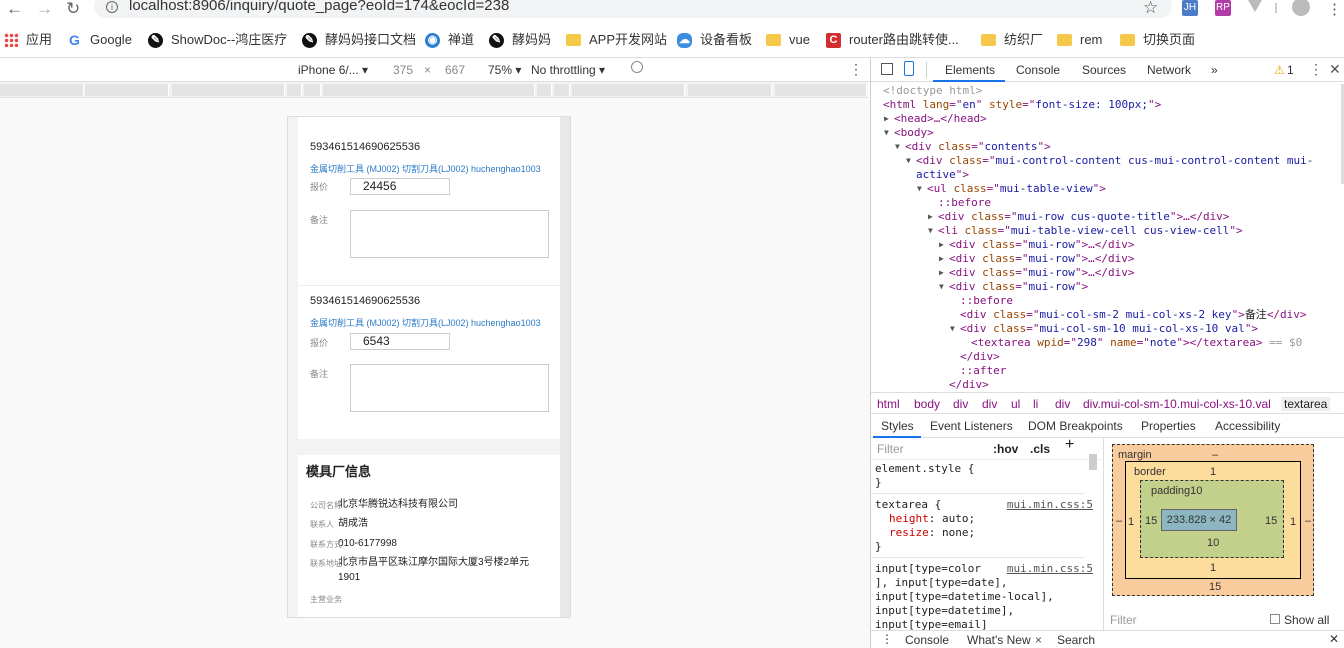  What do you see at coordinates (1093, 462) in the screenshot?
I see `styles-scrollbar` at bounding box center [1093, 462].